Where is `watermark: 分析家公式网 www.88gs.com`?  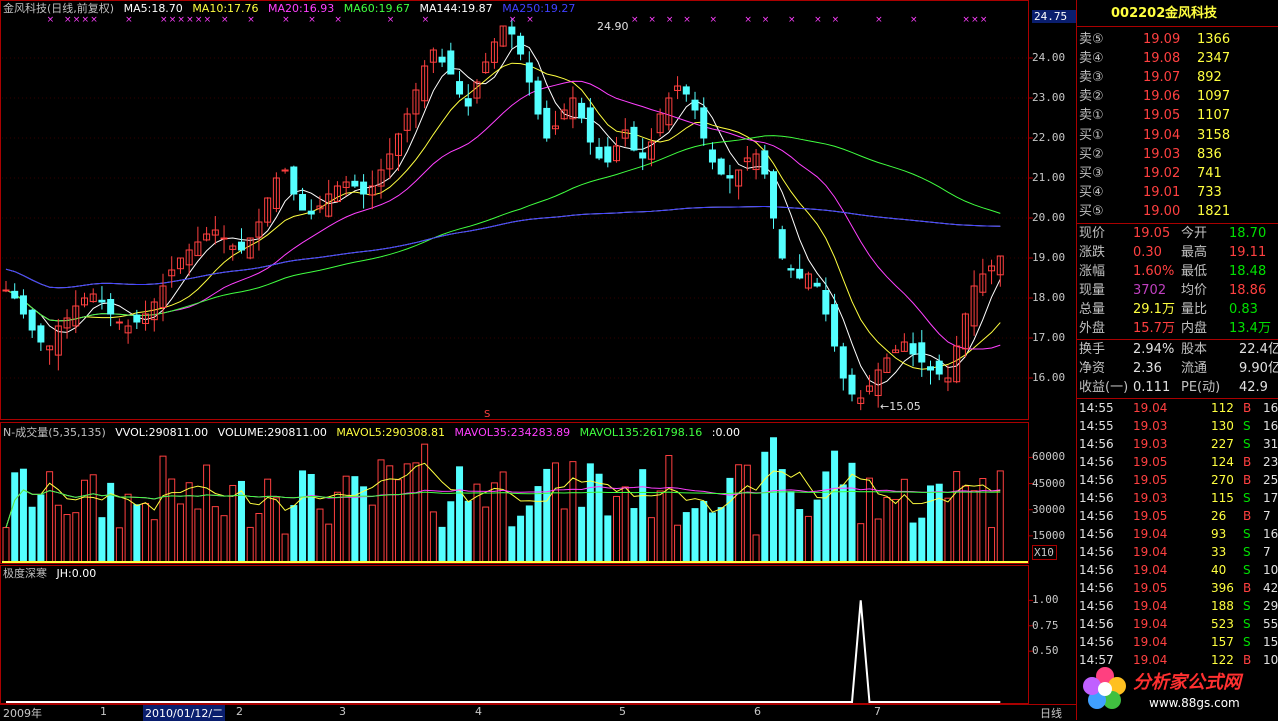 watermark: 分析家公式网 www.88gs.com is located at coordinates (1177, 692).